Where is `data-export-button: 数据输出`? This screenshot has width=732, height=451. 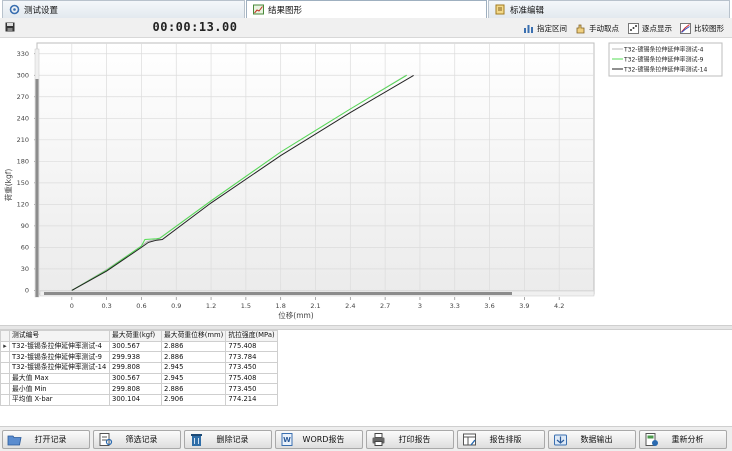 data-export-button: 数据输出 is located at coordinates (592, 439).